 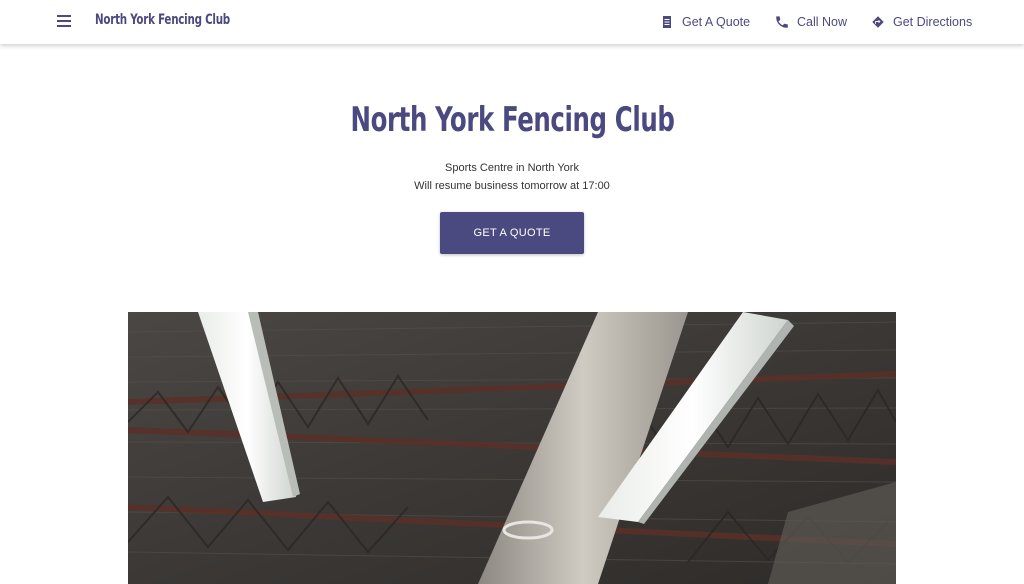 What do you see at coordinates (162, 20) in the screenshot?
I see `site-brand-name: North York Fencing Club` at bounding box center [162, 20].